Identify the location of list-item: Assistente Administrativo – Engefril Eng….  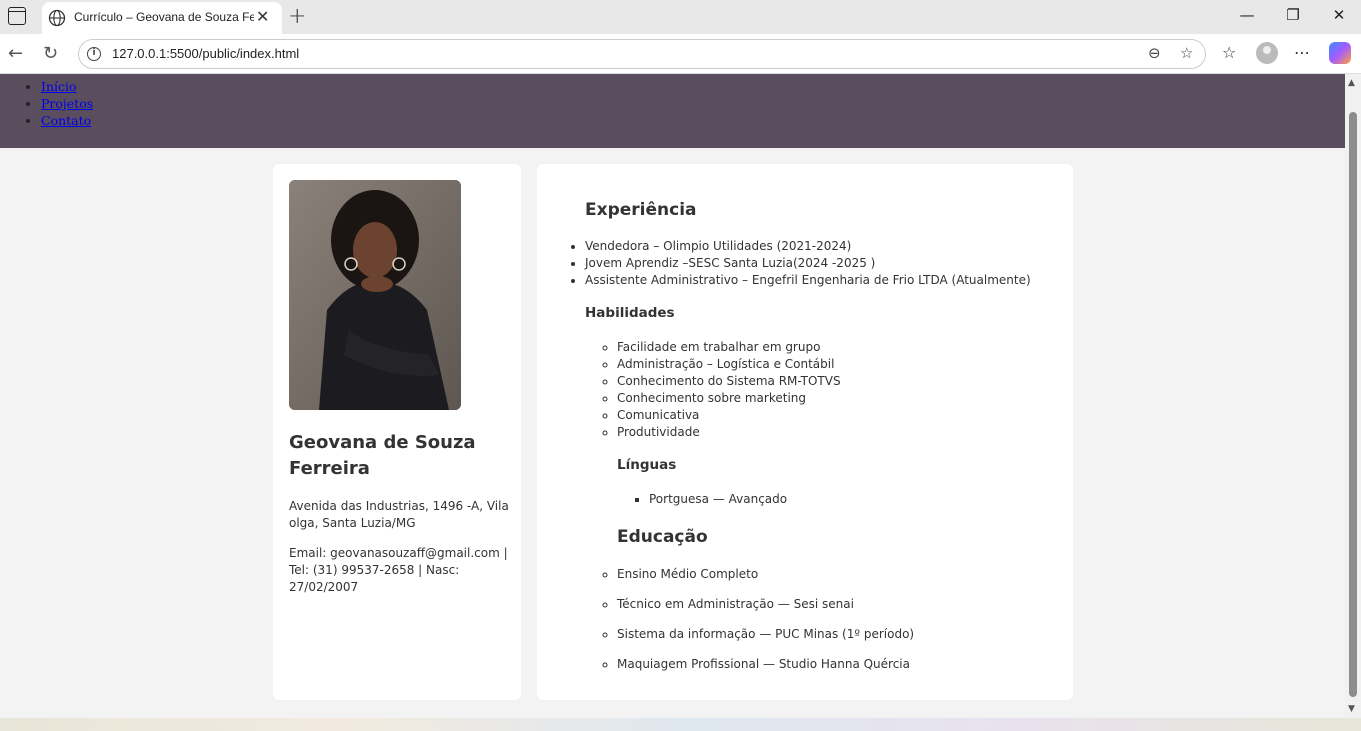
(808, 280).